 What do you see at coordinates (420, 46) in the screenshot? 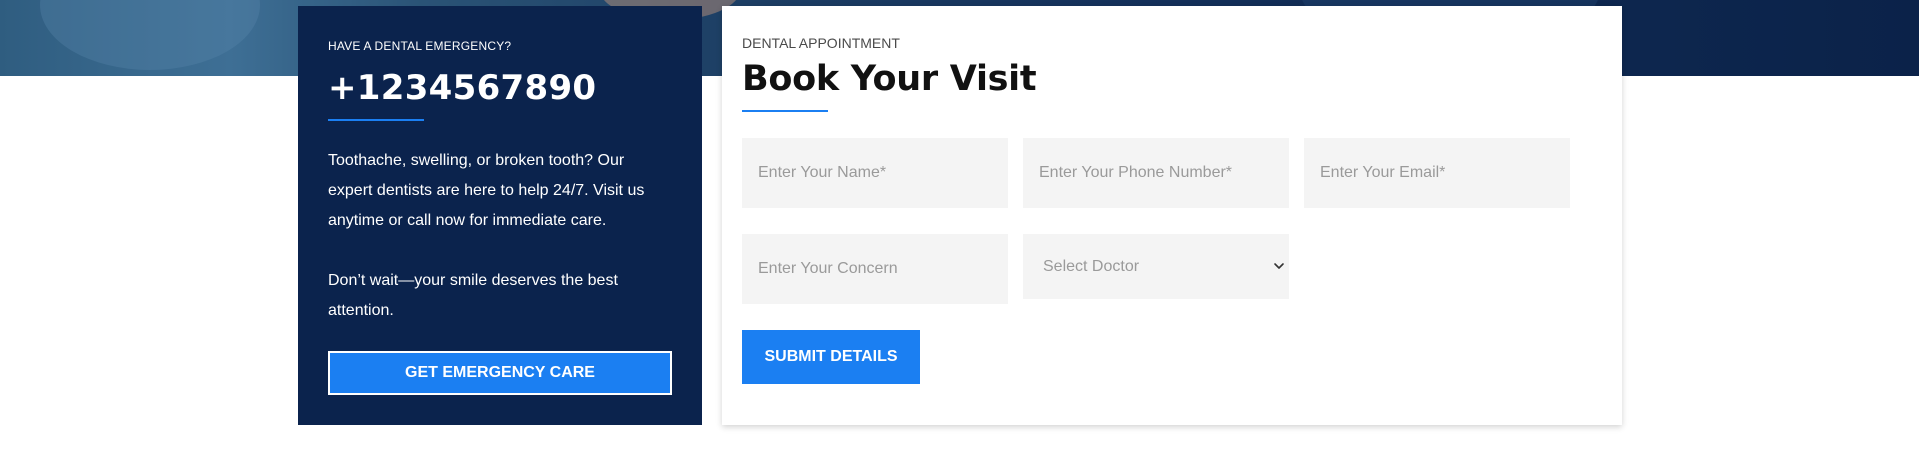
I see `emergency-kicker: HAVE A DENTAL EMERGENCY?` at bounding box center [420, 46].